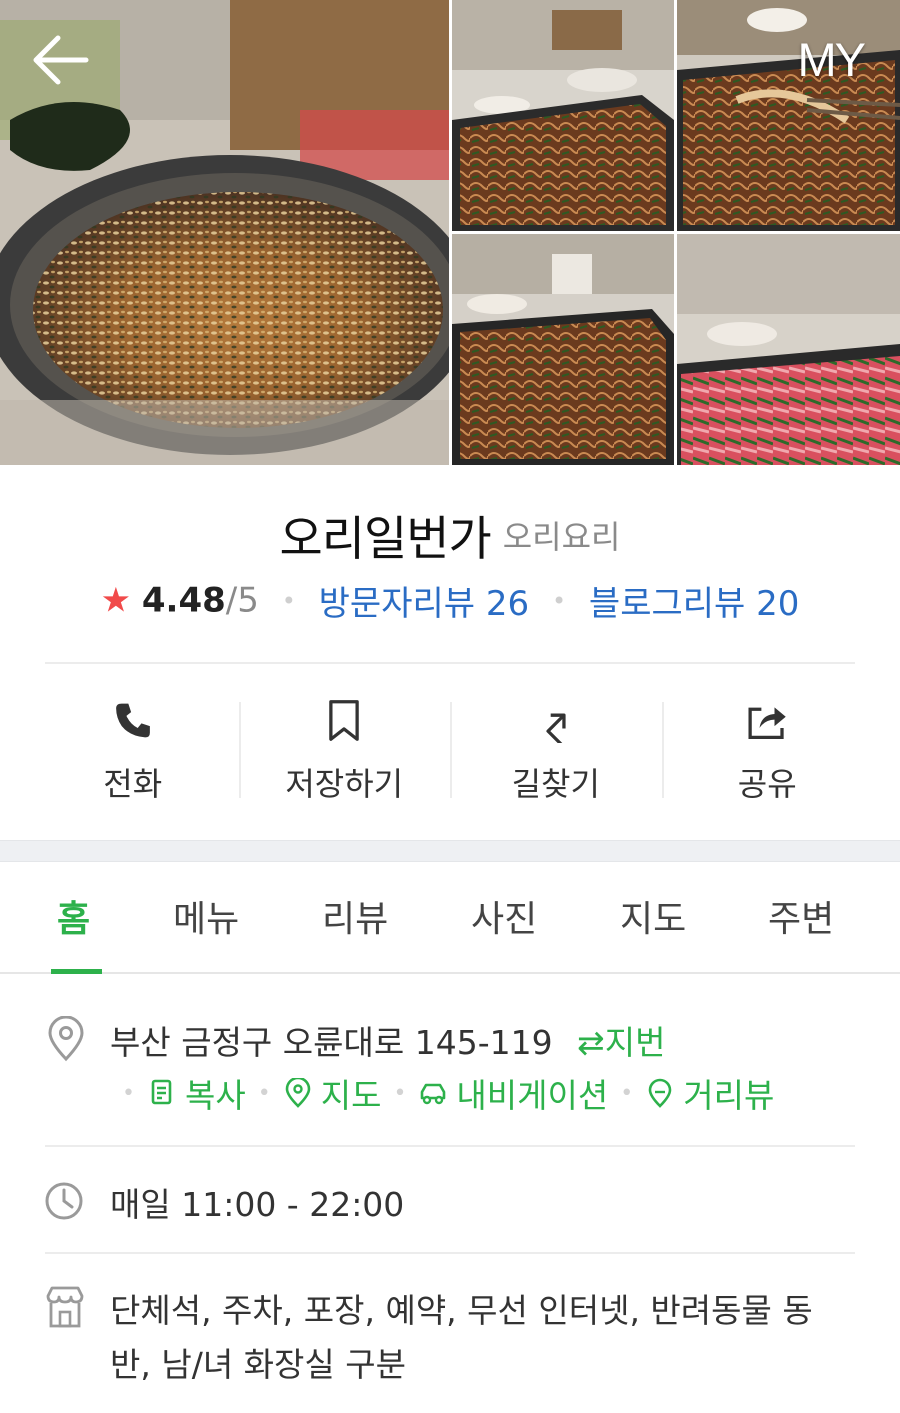 This screenshot has width=900, height=1413. I want to click on tab-reviews: 리뷰, so click(355, 916).